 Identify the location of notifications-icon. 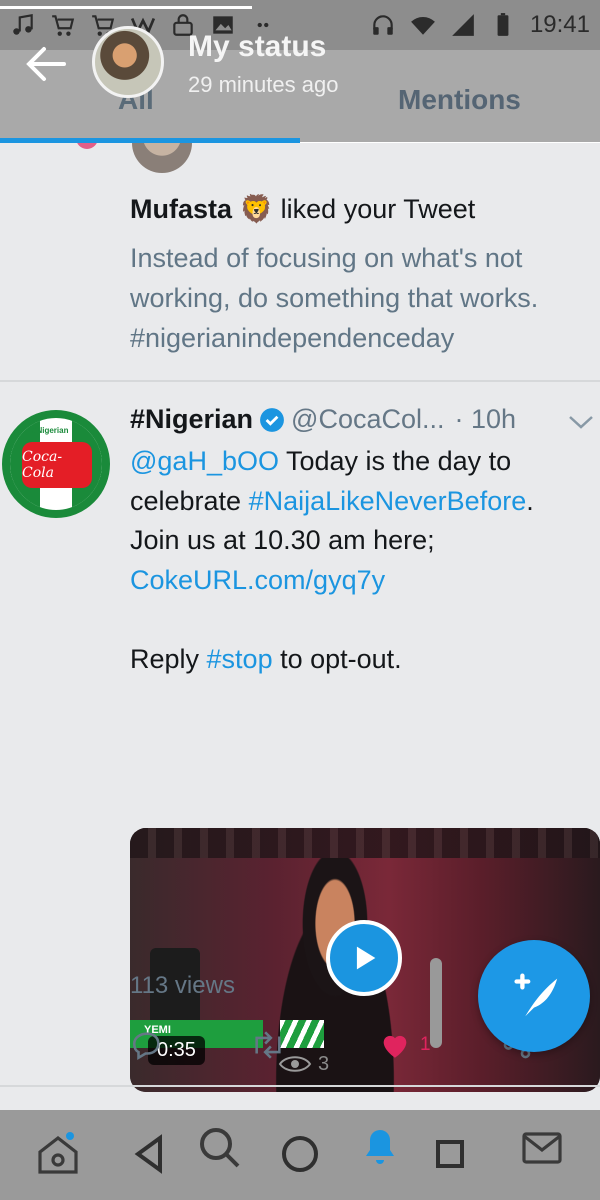
(380, 1146).